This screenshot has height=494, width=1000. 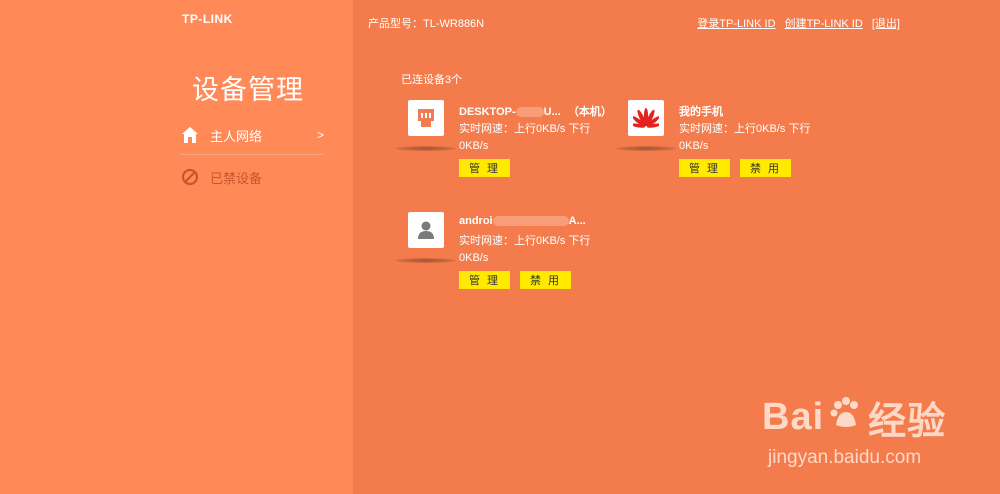 What do you see at coordinates (426, 118) in the screenshot?
I see `router-icon` at bounding box center [426, 118].